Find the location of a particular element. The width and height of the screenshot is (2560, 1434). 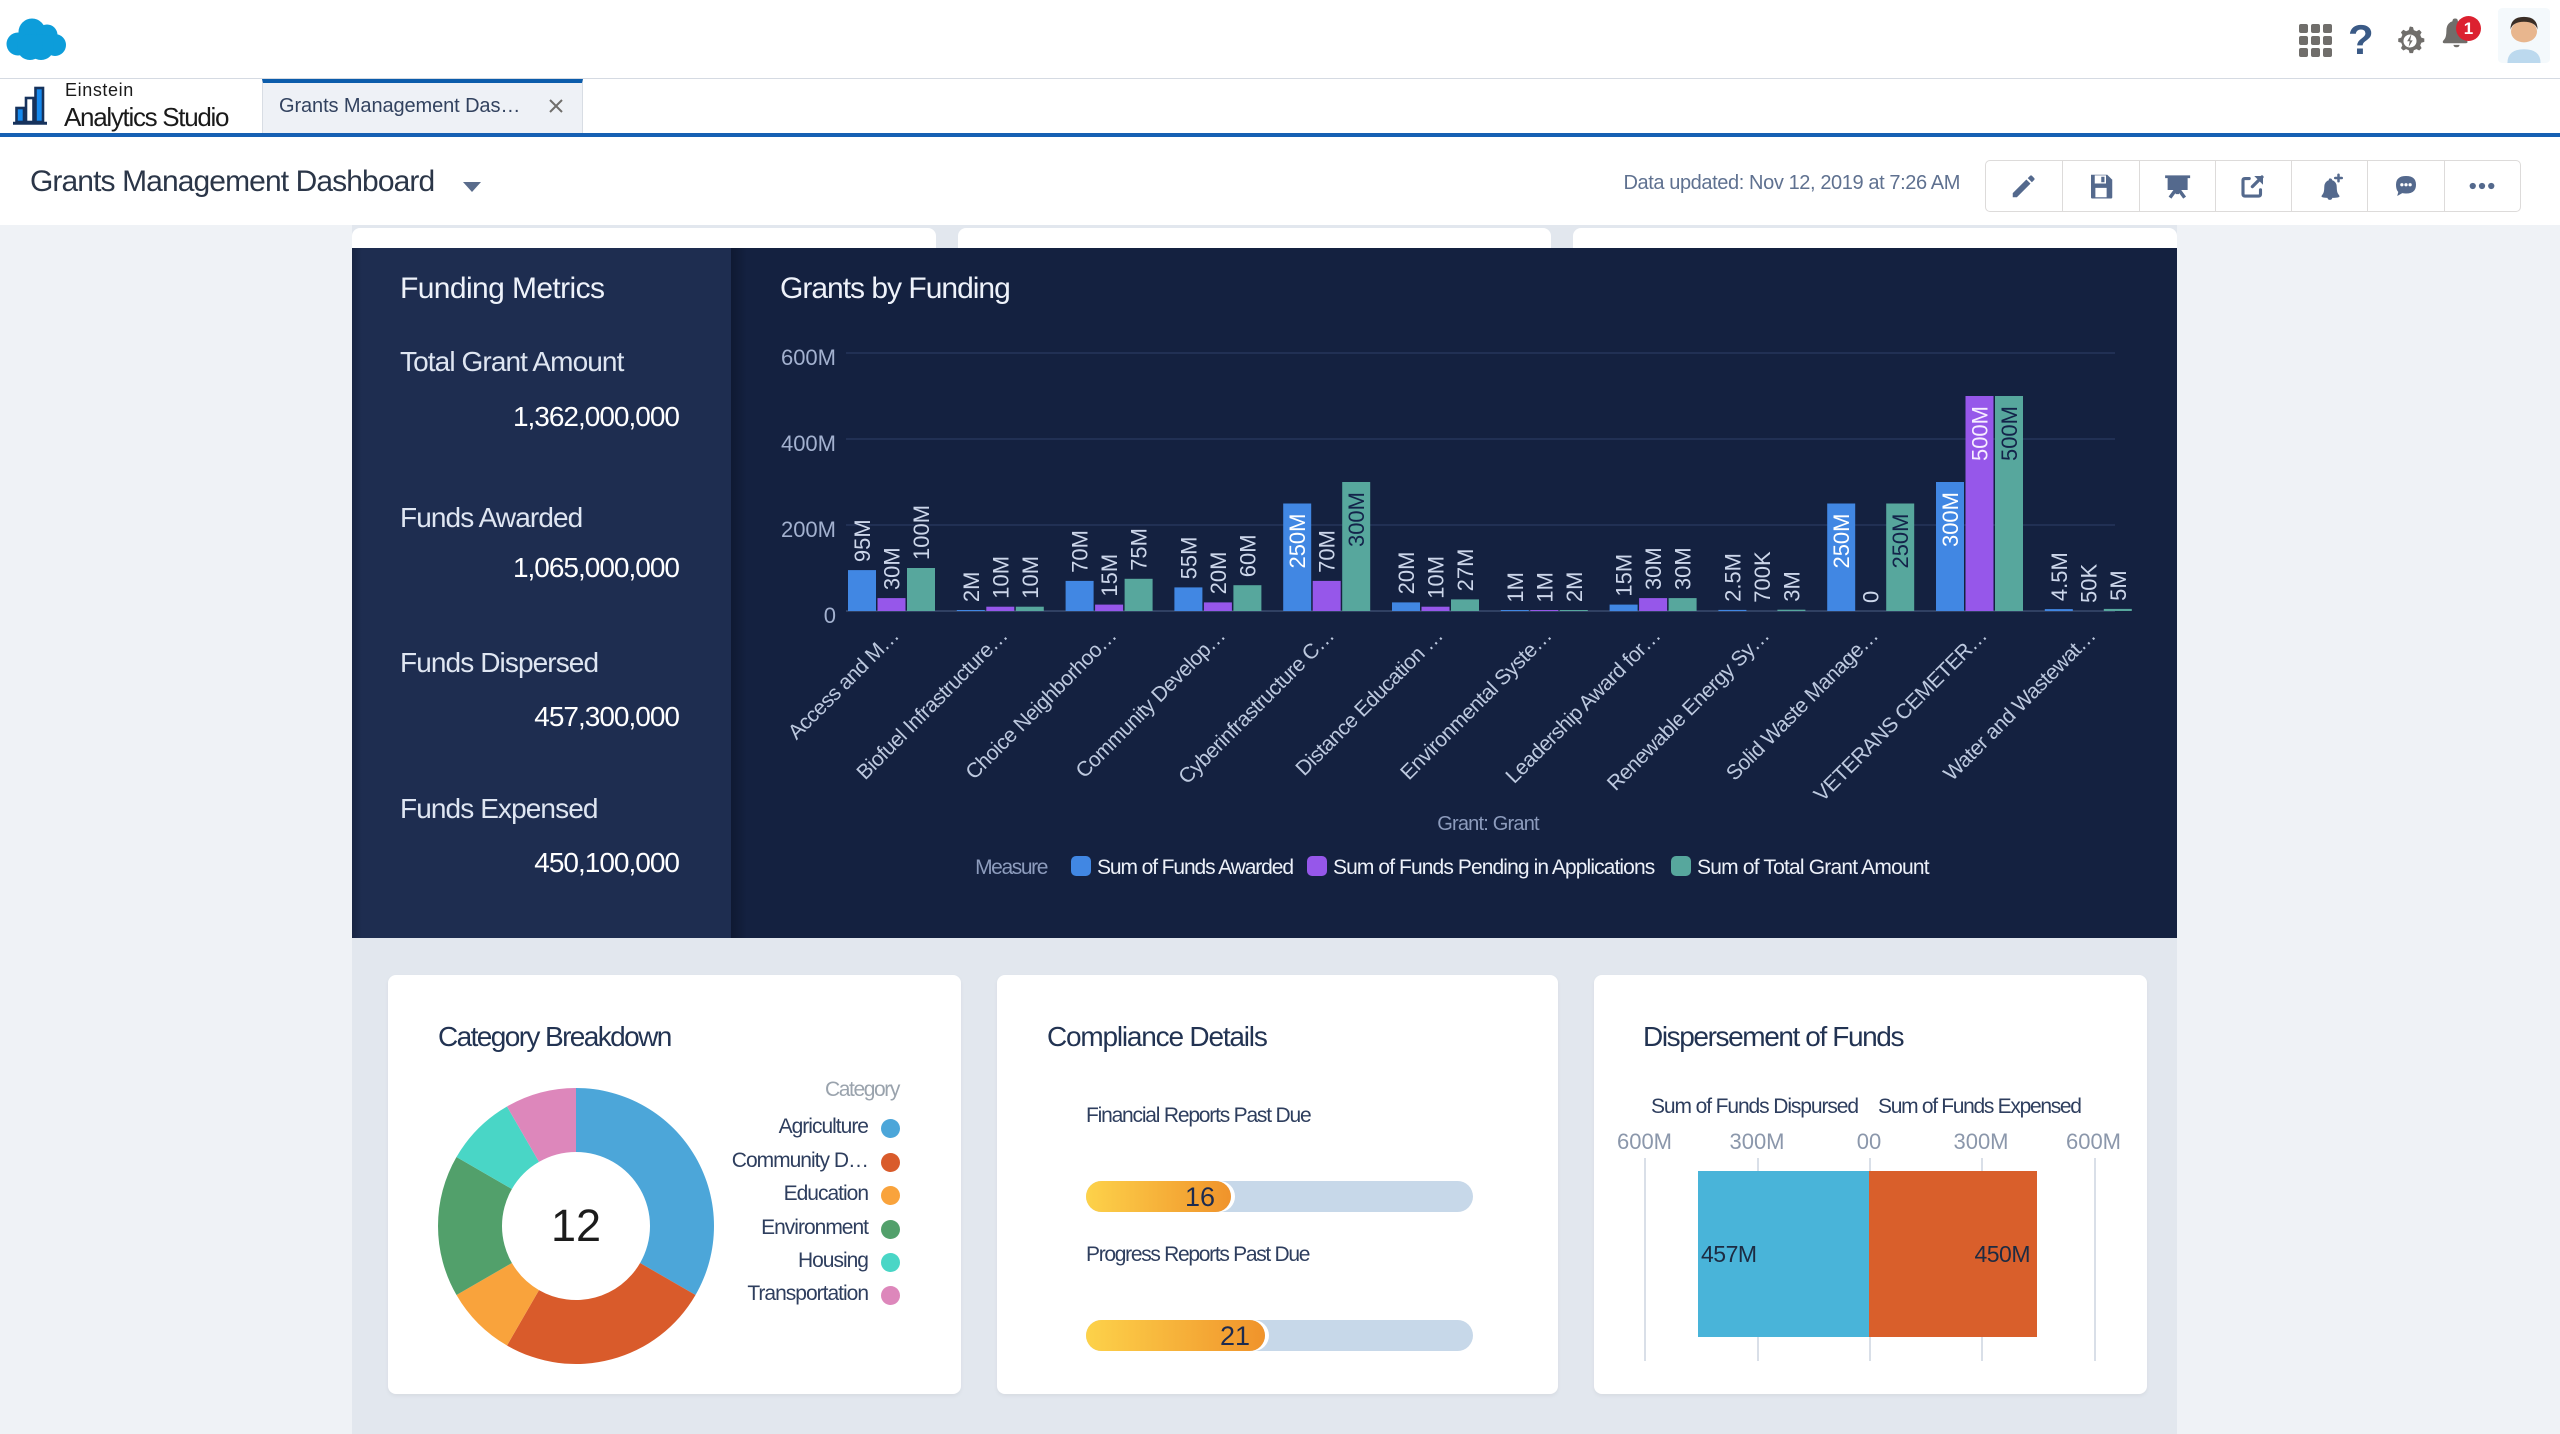

svg-text:Sum of Funds Pending in Applic: Sum of Funds Pending in Applications is located at coordinates (1494, 867).